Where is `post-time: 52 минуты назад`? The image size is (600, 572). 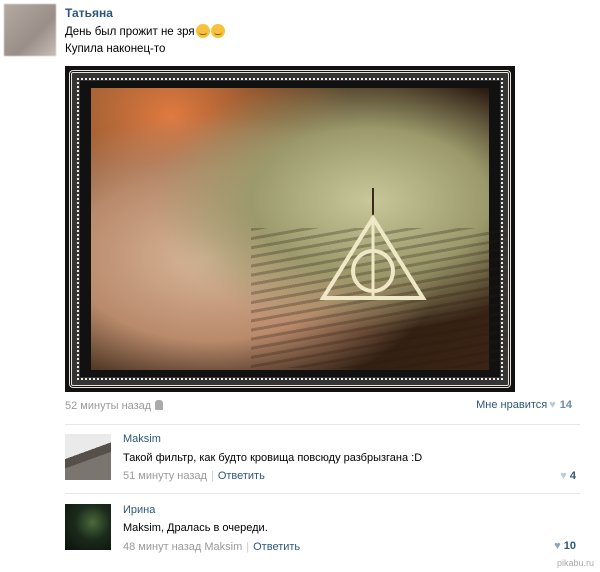
post-time: 52 минуты назад is located at coordinates (108, 406).